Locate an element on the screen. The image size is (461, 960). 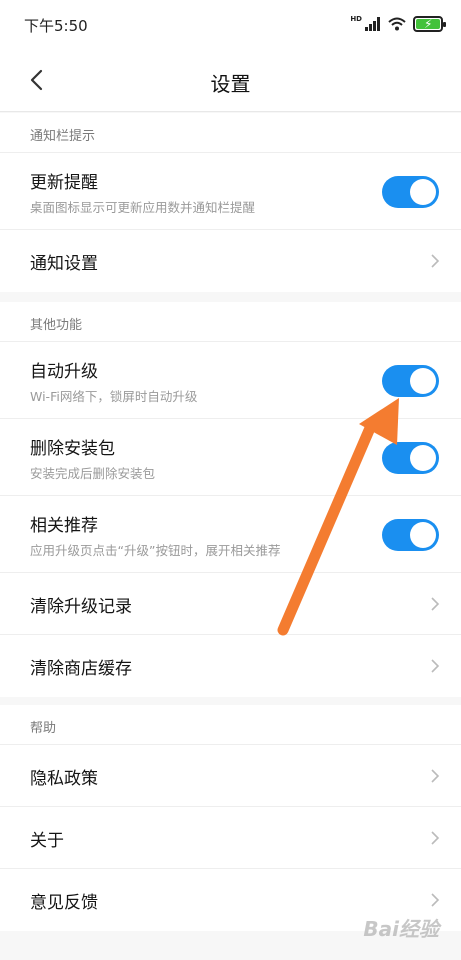
row-subtitle: Wi-Fi网络下，锁屏时自动升级 is located at coordinates (114, 396).